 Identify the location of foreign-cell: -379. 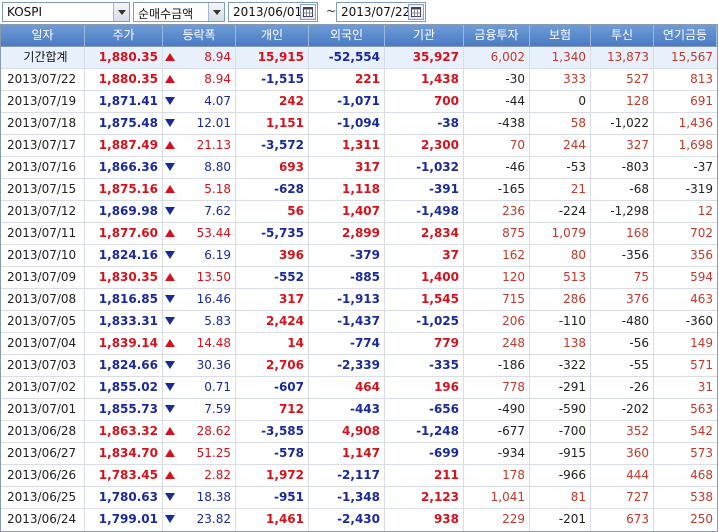
(347, 255).